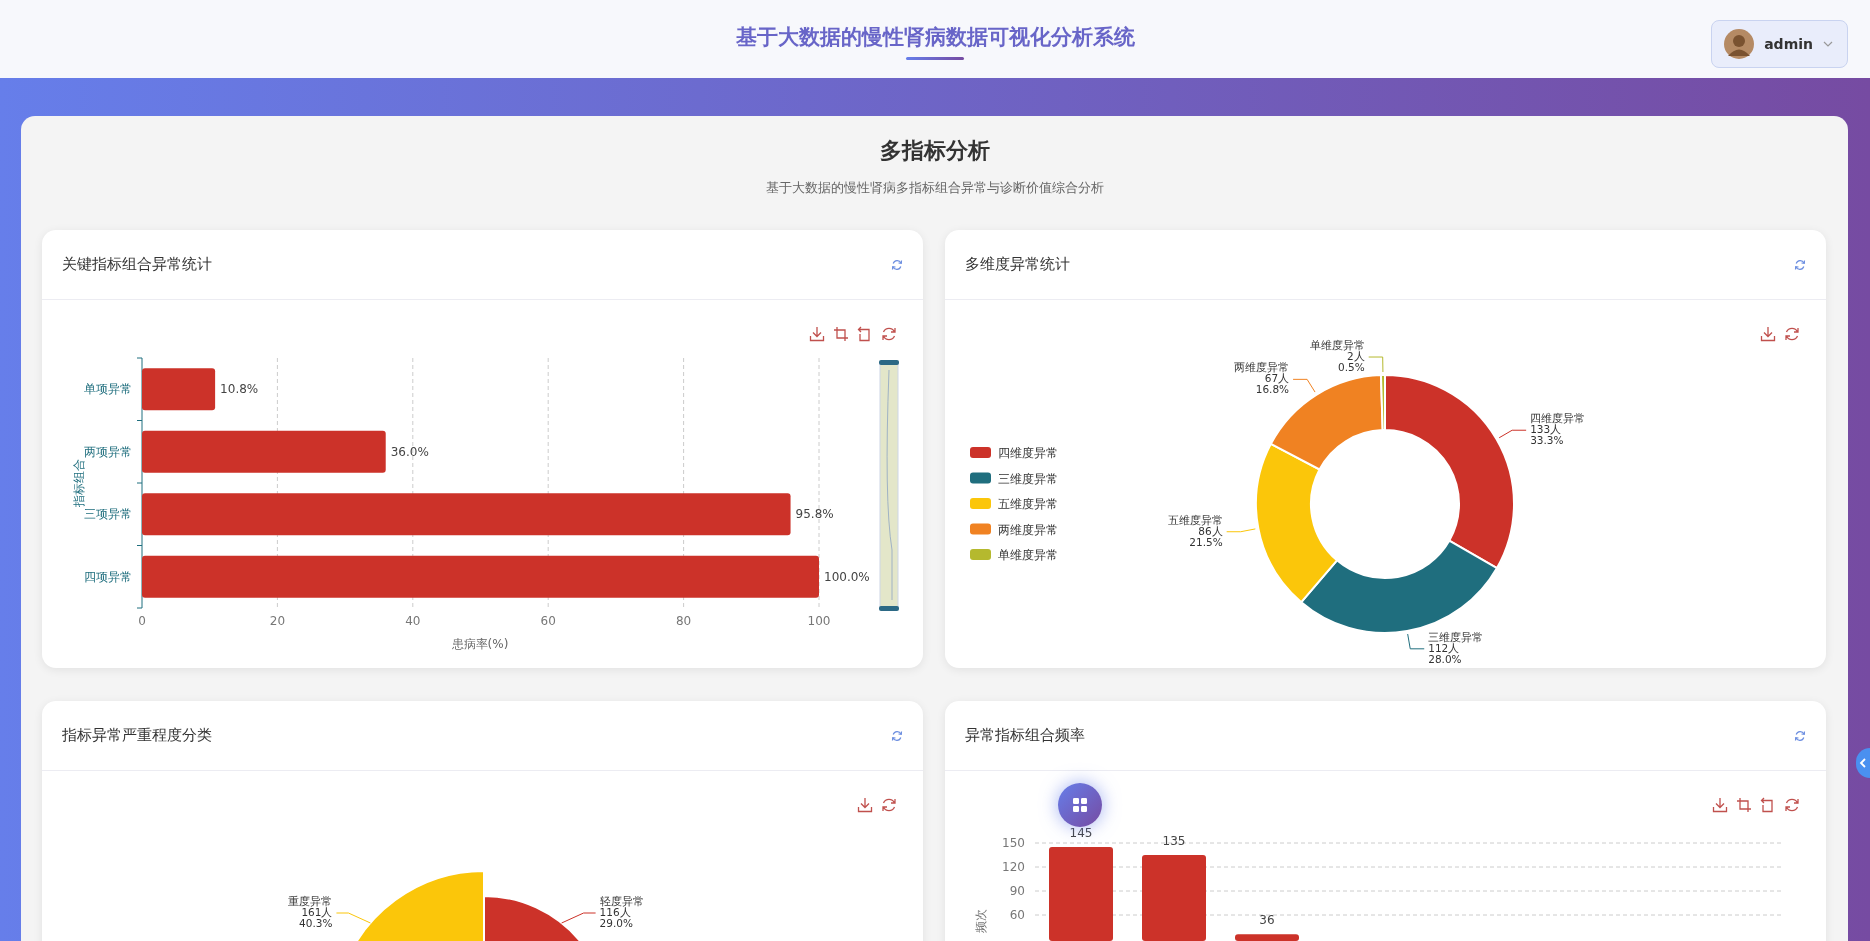  Describe the element at coordinates (413, 621) in the screenshot. I see `tick-label: 40` at that location.